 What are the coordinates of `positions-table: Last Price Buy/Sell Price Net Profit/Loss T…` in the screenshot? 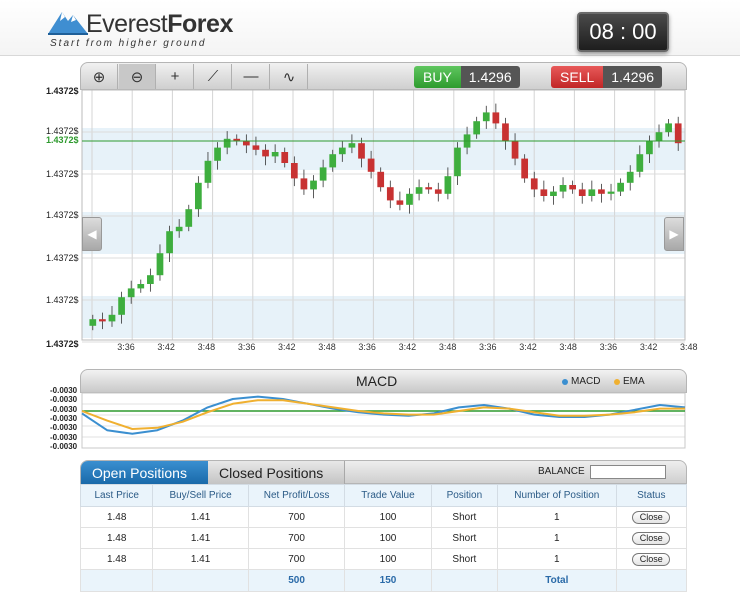 It's located at (383, 538).